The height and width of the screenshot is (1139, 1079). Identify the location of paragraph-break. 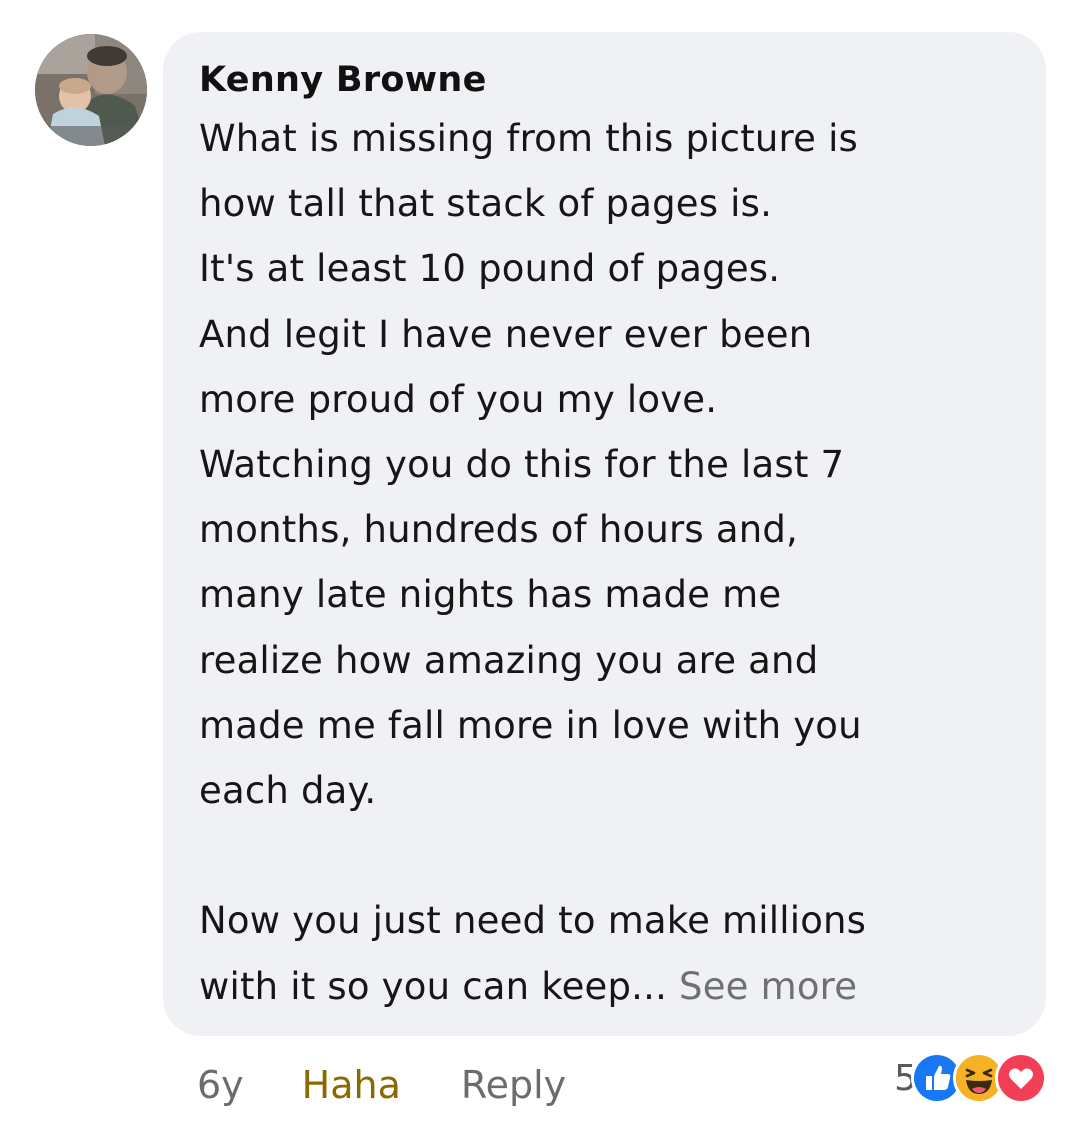
(607, 855).